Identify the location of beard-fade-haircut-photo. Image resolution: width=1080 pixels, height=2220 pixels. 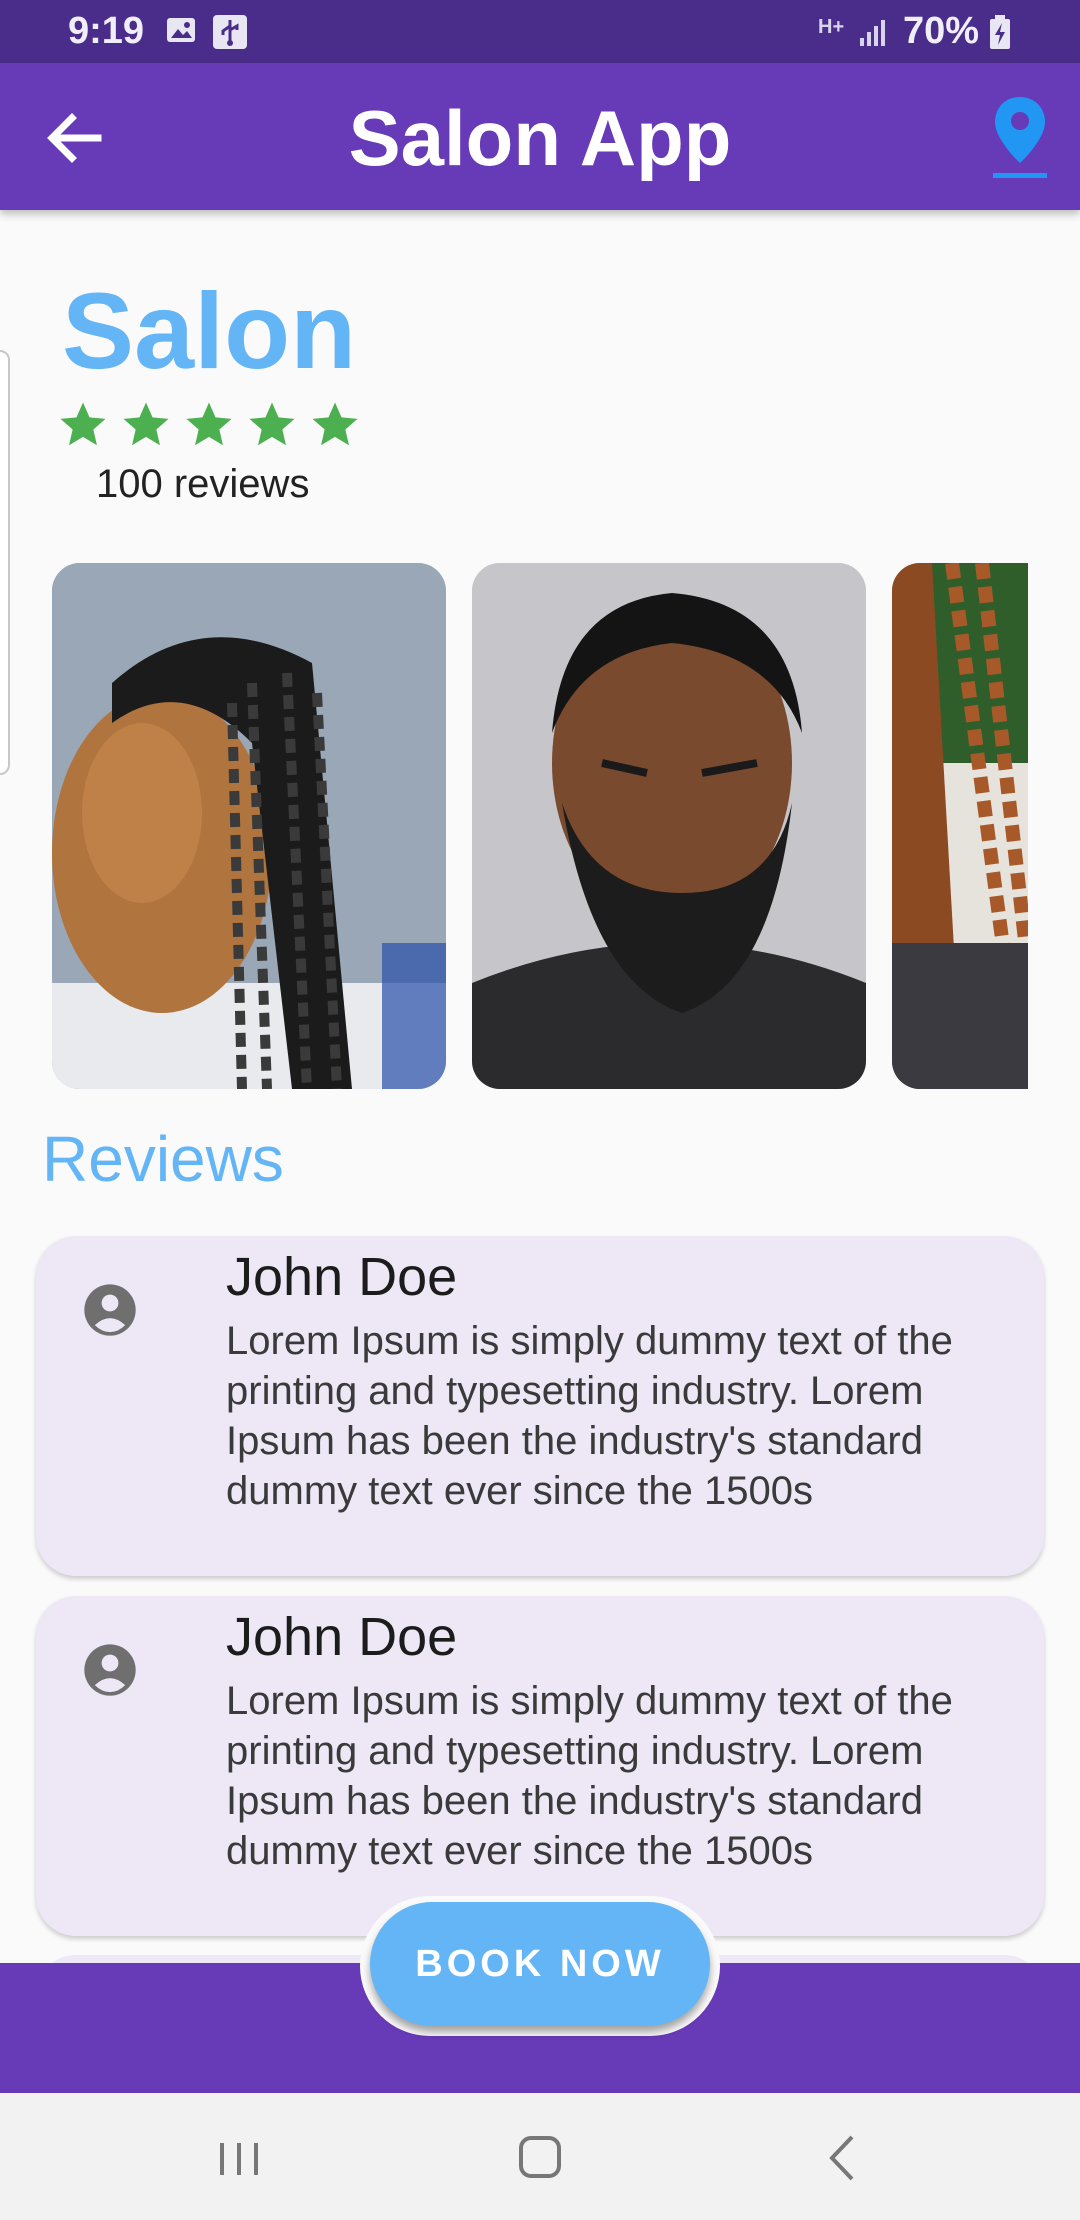
(669, 826).